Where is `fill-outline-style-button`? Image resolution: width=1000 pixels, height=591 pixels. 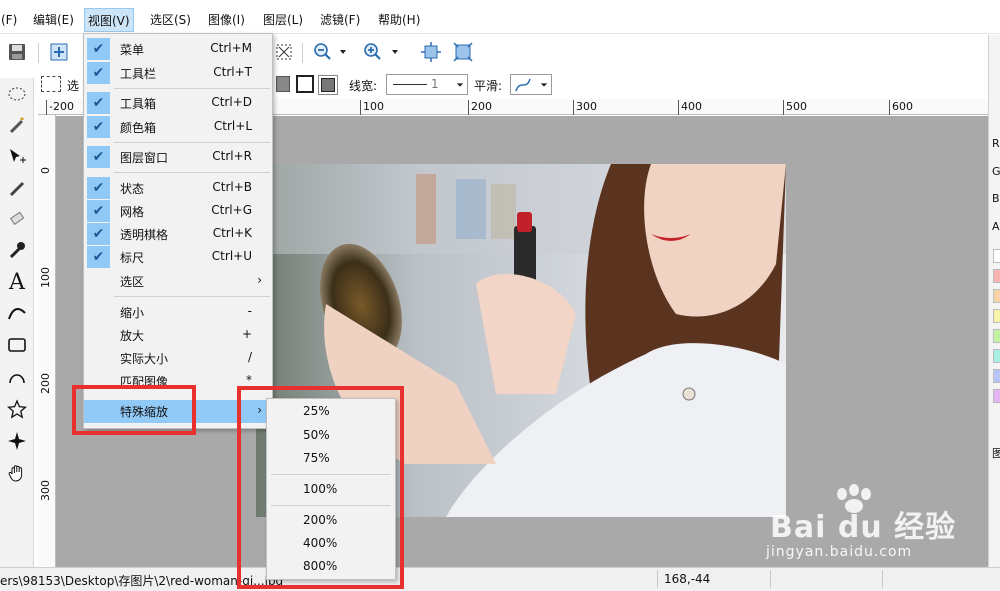 fill-outline-style-button is located at coordinates (328, 85).